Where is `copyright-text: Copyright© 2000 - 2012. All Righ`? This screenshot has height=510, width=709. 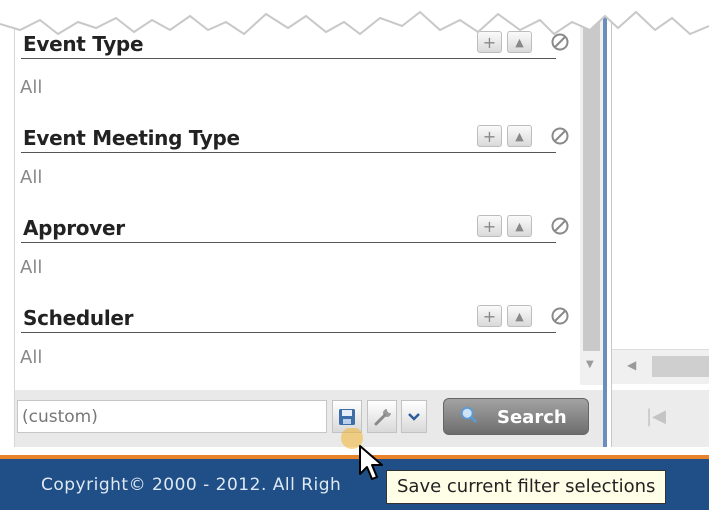 copyright-text: Copyright© 2000 - 2012. All Righ is located at coordinates (191, 485).